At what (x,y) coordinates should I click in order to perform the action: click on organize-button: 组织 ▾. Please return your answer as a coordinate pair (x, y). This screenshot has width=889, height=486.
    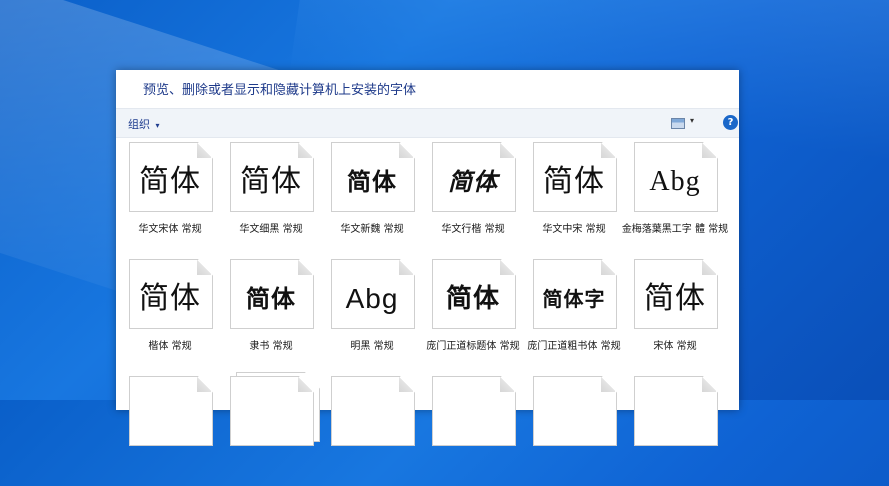
    Looking at the image, I should click on (144, 124).